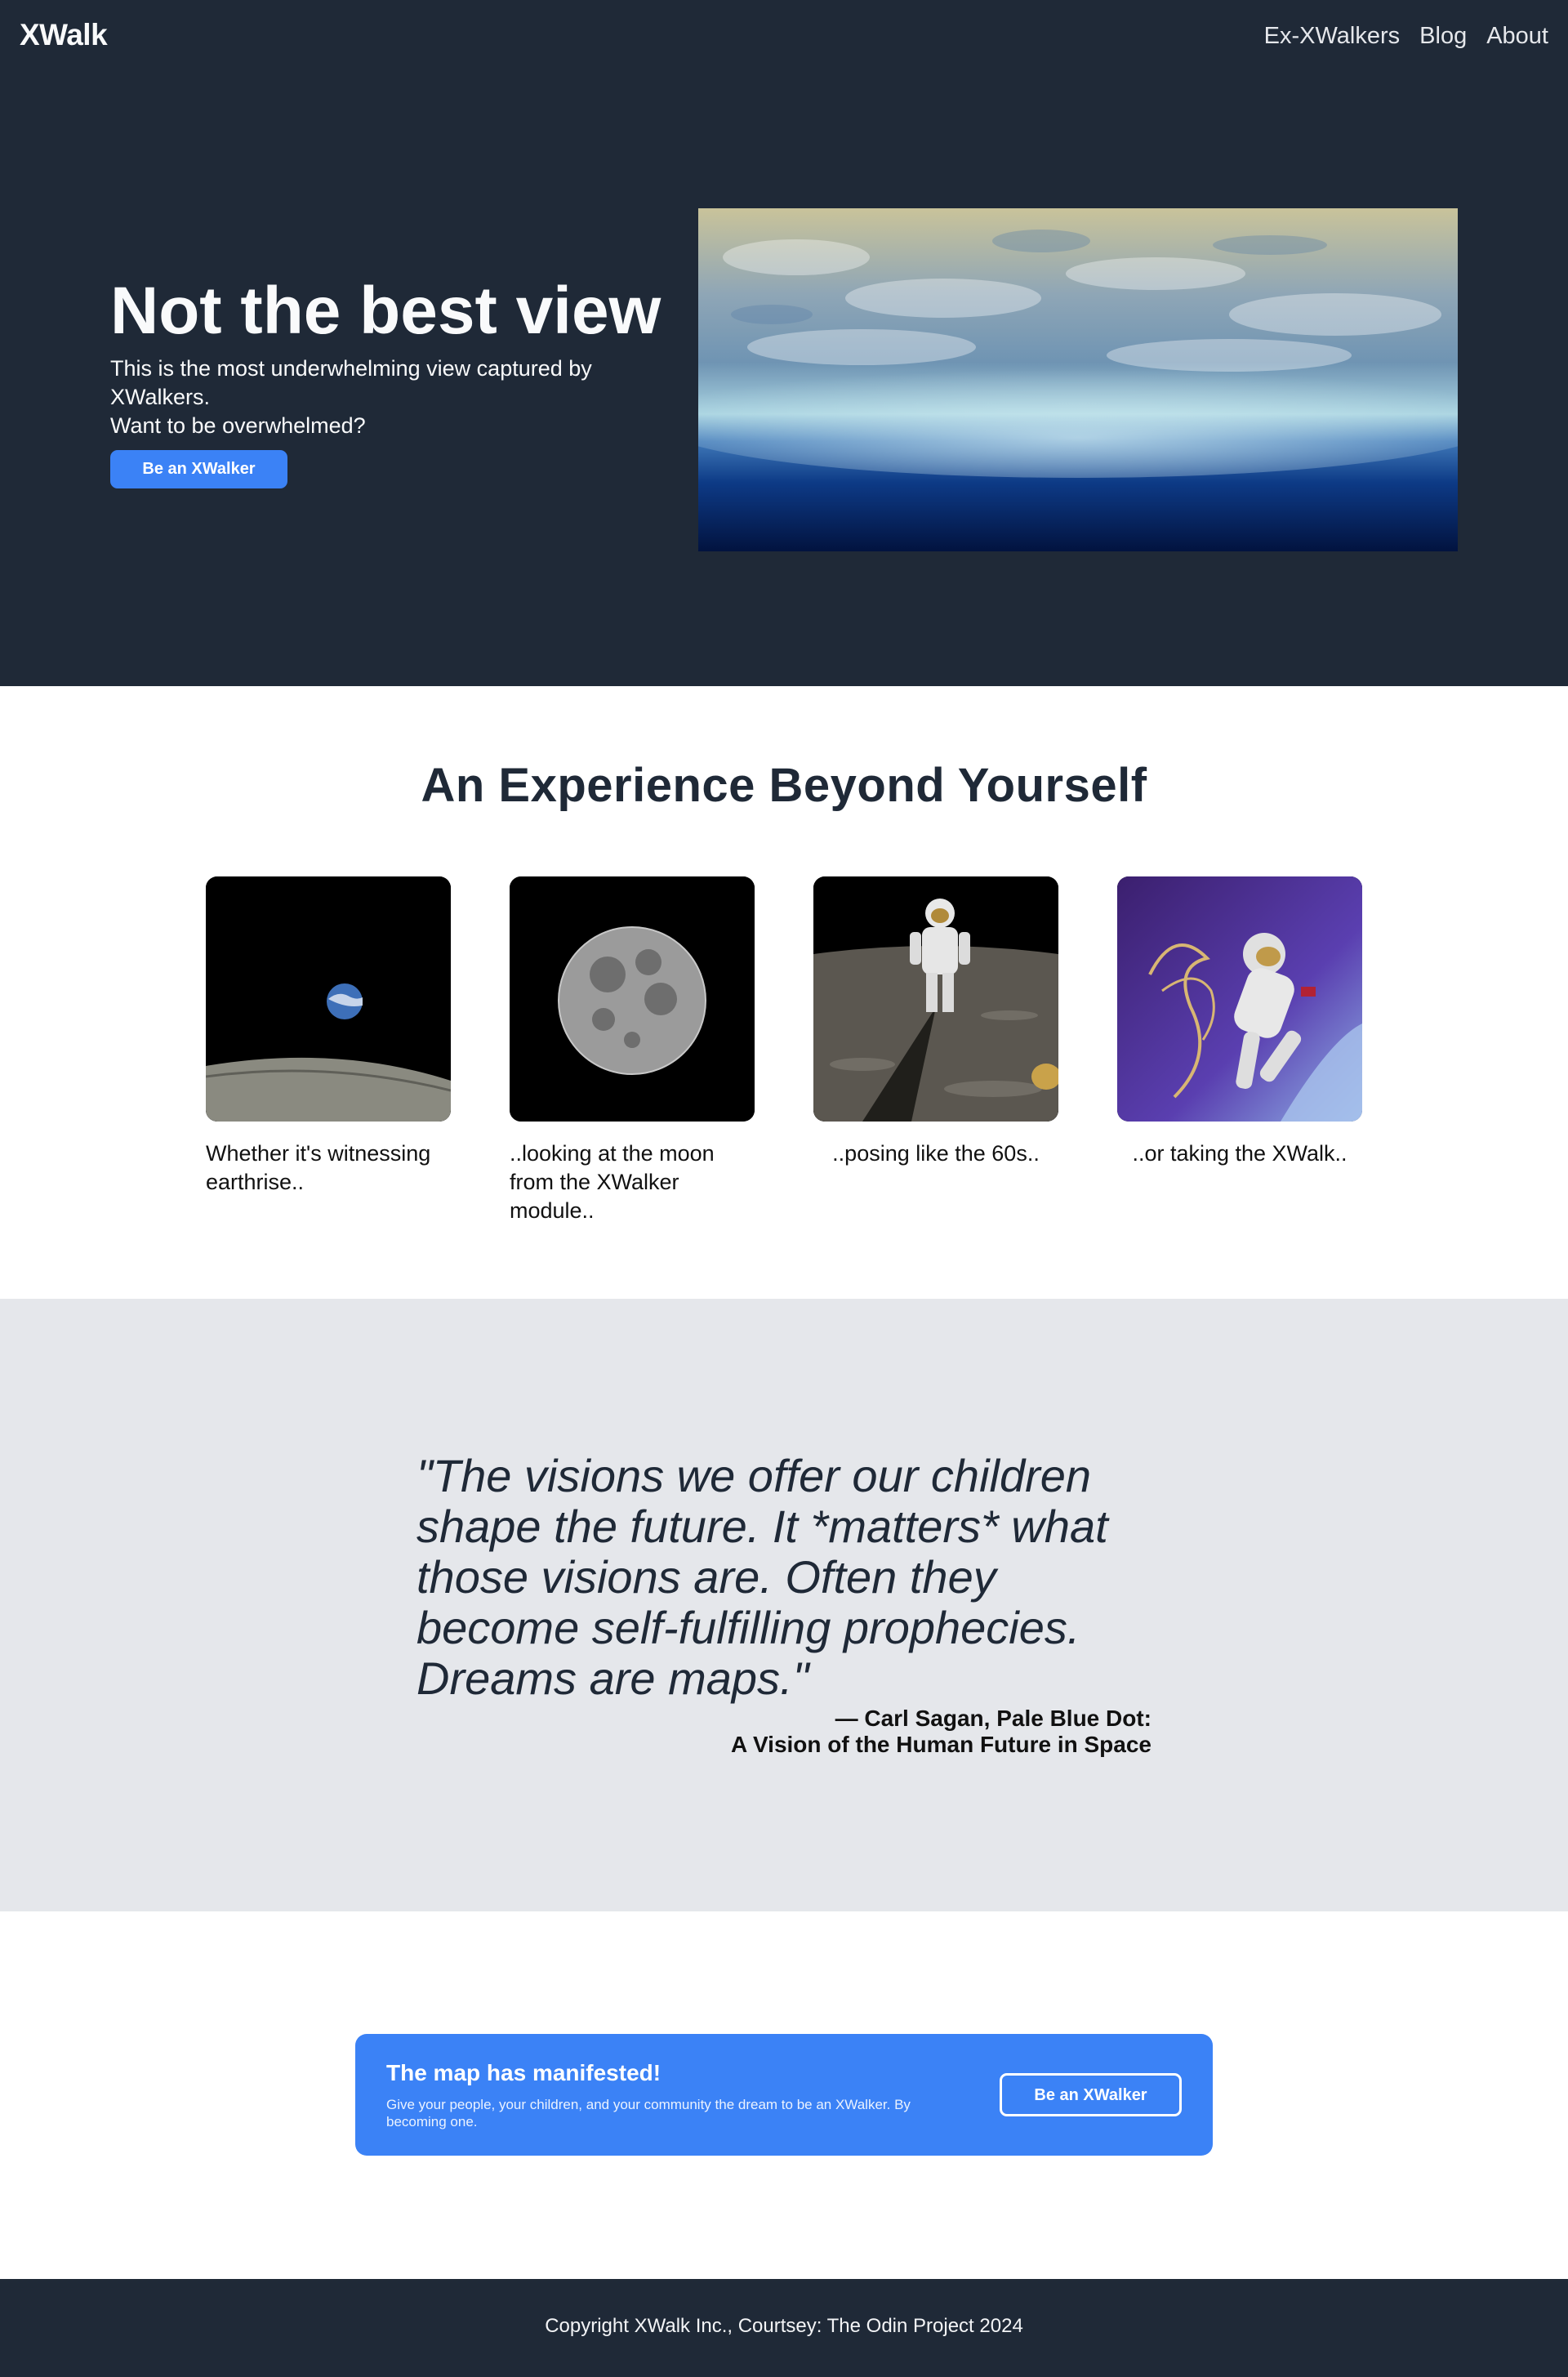 Image resolution: width=1568 pixels, height=2377 pixels. Describe the element at coordinates (1517, 36) in the screenshot. I see `nav-link-about: About` at that location.